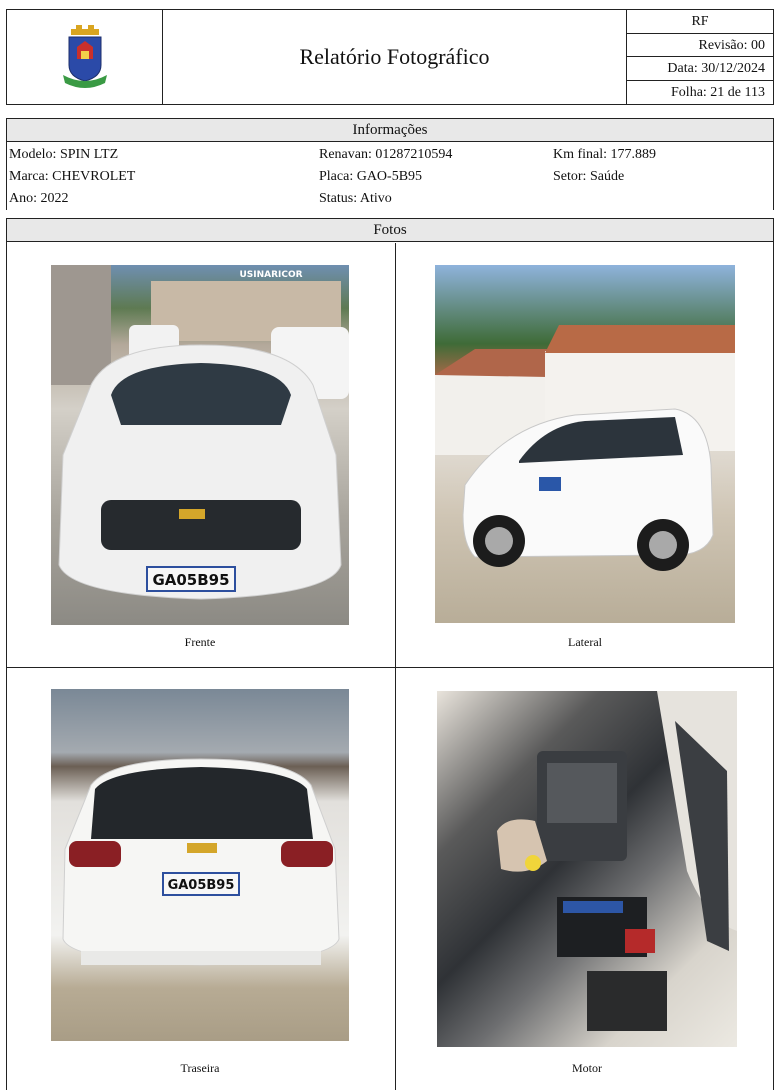 This screenshot has width=774, height=1090. Describe the element at coordinates (700, 45) in the screenshot. I see `revision: Revisão: 00` at that location.